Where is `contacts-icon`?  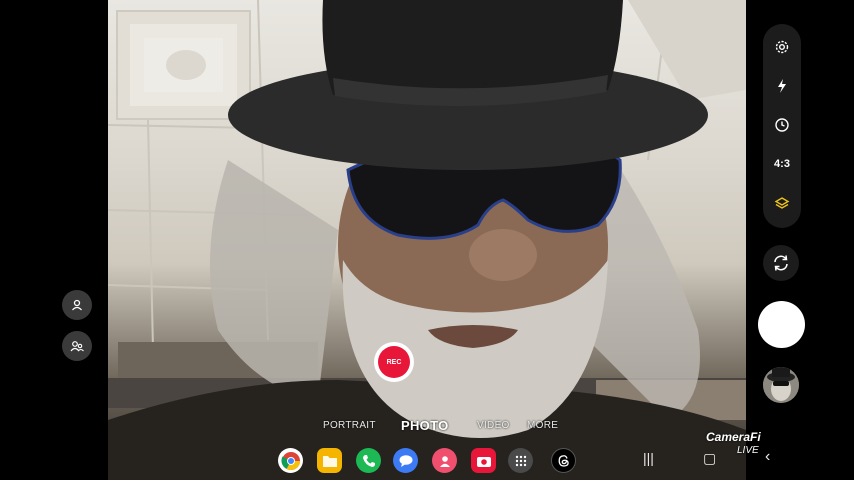 contacts-icon is located at coordinates (444, 460).